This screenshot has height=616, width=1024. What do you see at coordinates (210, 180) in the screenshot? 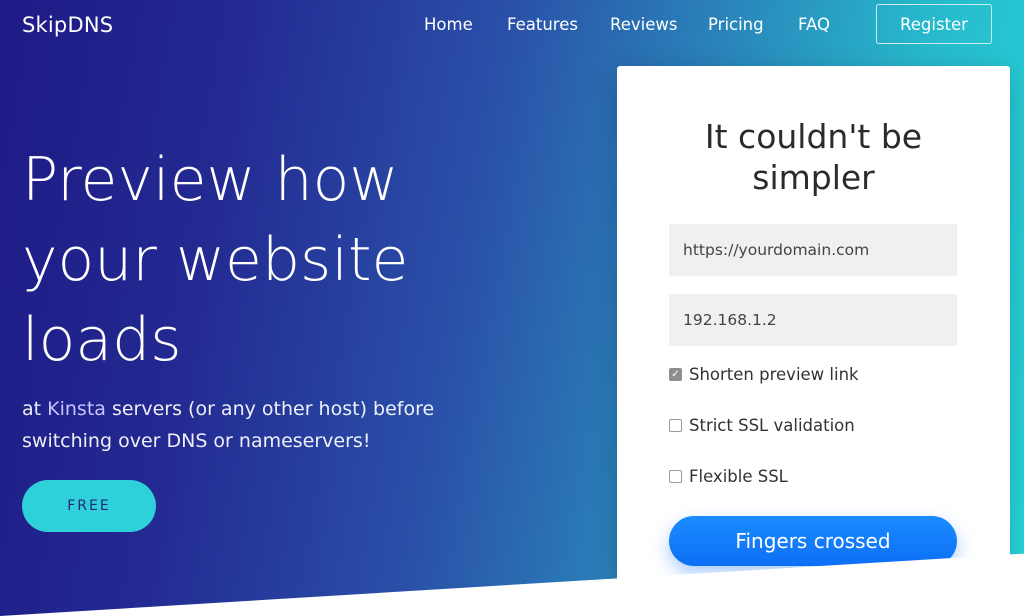
I see `hero-title-line: Preview how` at bounding box center [210, 180].